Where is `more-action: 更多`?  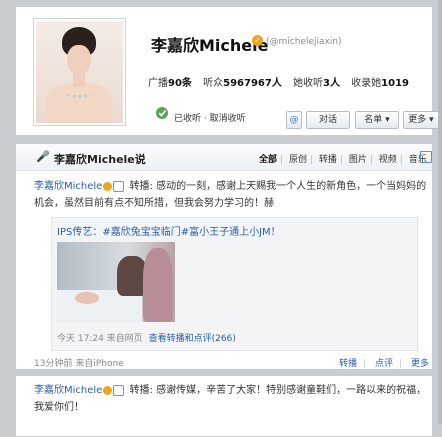
more-action: 更多 is located at coordinates (420, 364).